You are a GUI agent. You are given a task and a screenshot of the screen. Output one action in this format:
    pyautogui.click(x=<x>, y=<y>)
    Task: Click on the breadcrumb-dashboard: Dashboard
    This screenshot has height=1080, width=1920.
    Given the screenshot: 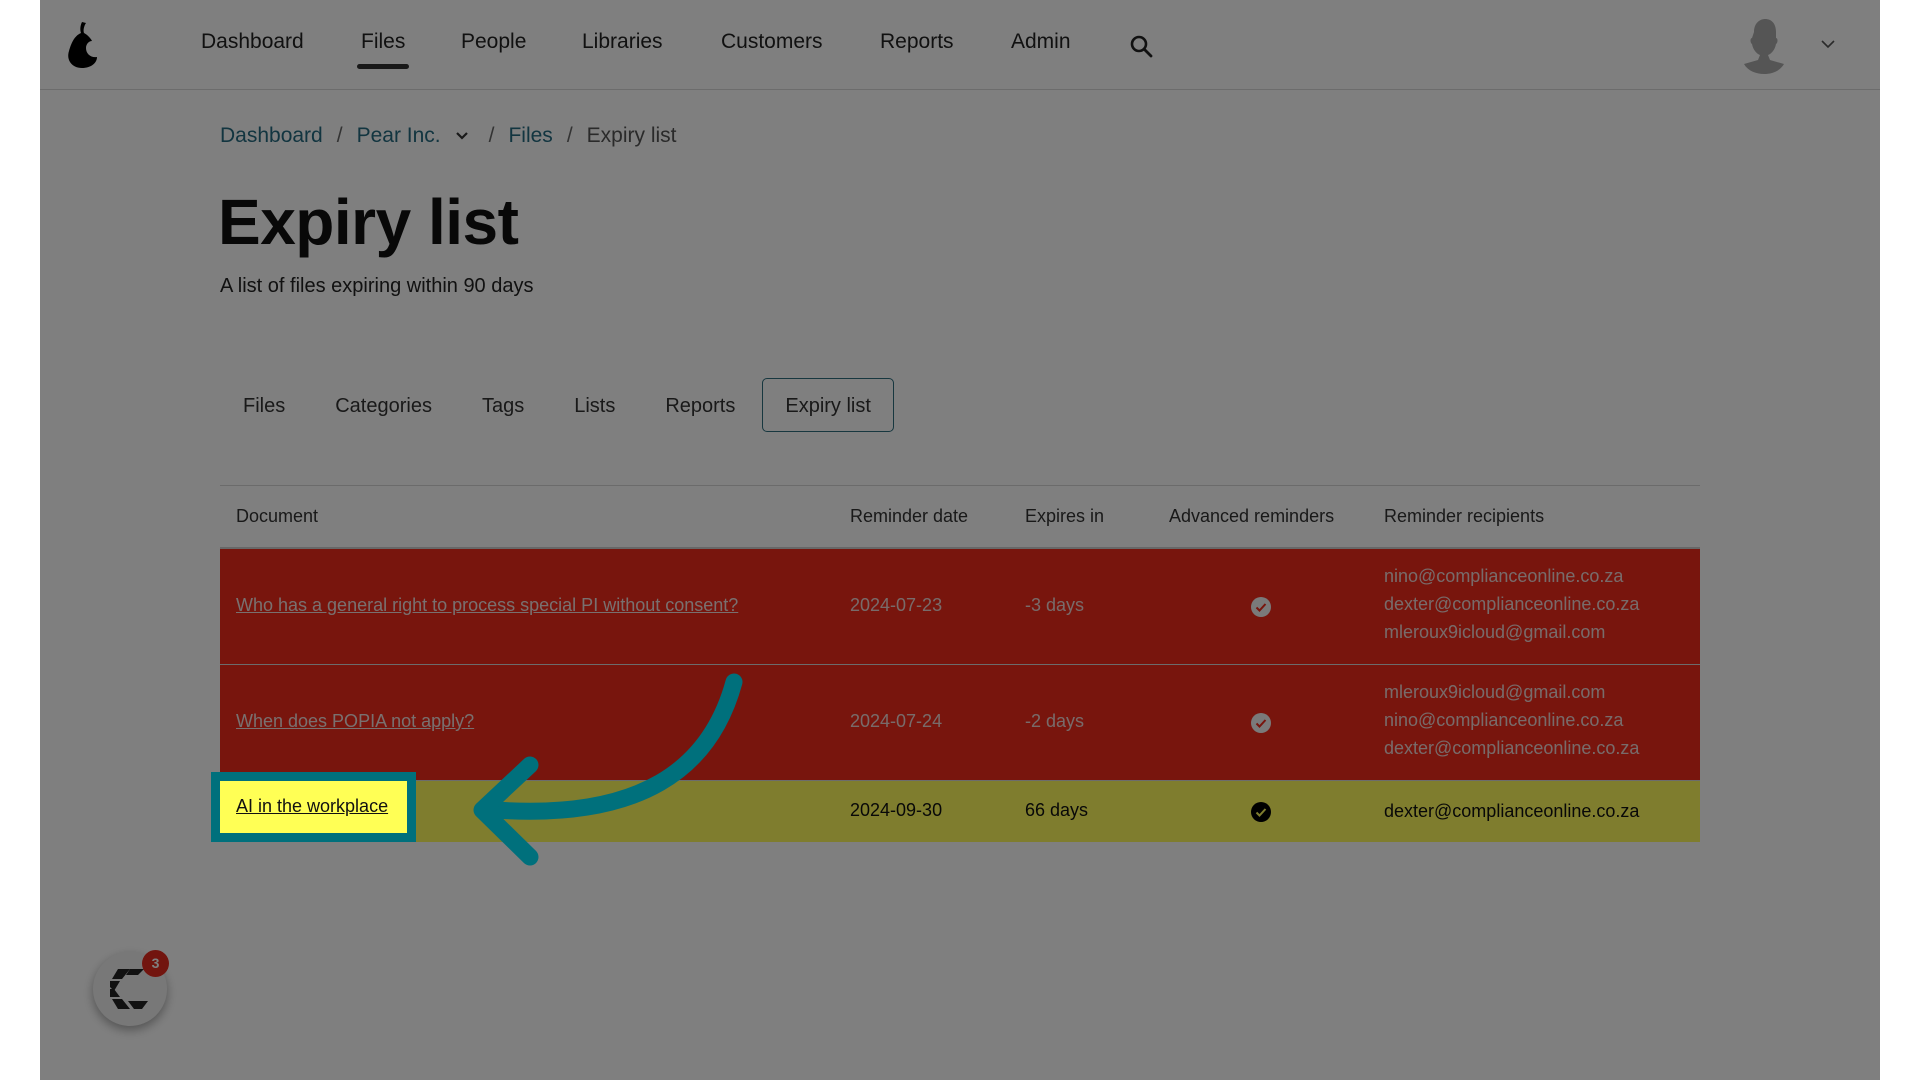 What is the action you would take?
    pyautogui.click(x=271, y=136)
    